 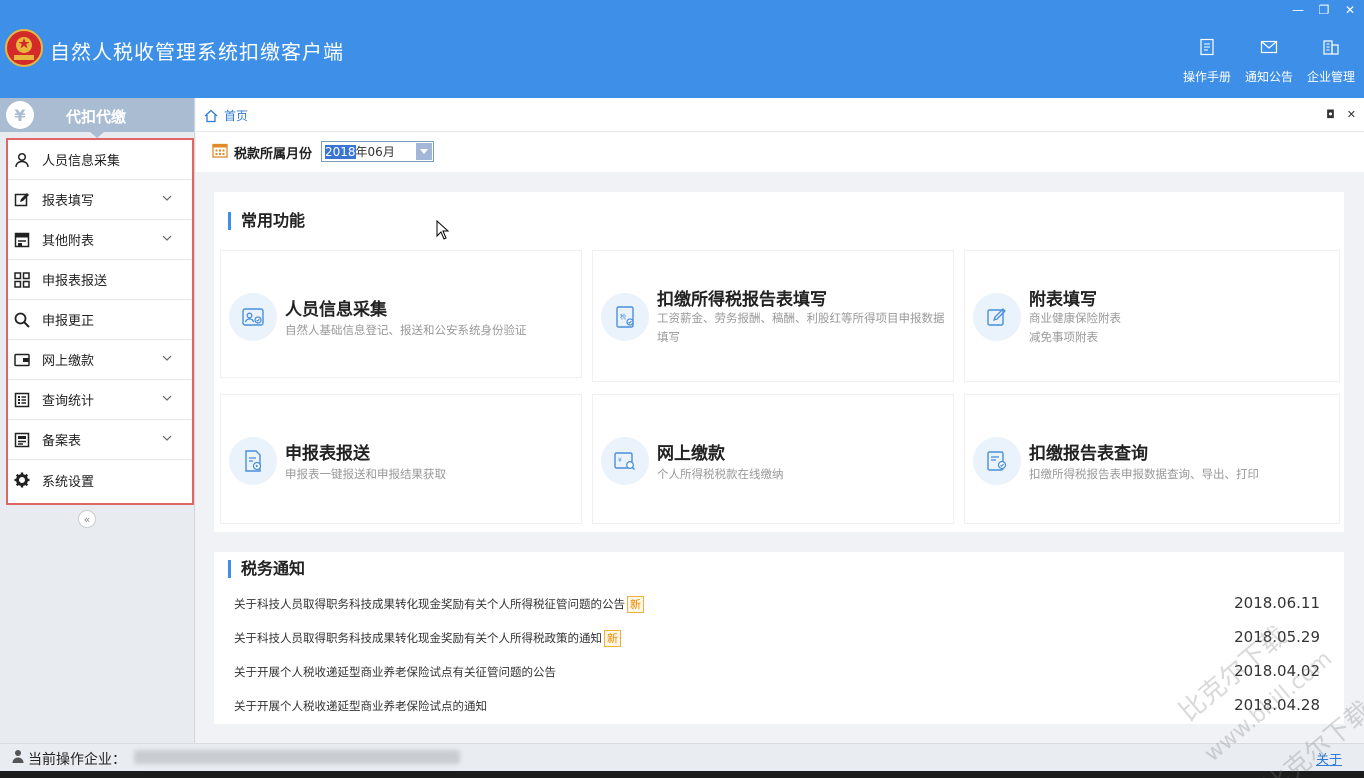 I want to click on sidebar-item-label: 系统设置, so click(x=68, y=482).